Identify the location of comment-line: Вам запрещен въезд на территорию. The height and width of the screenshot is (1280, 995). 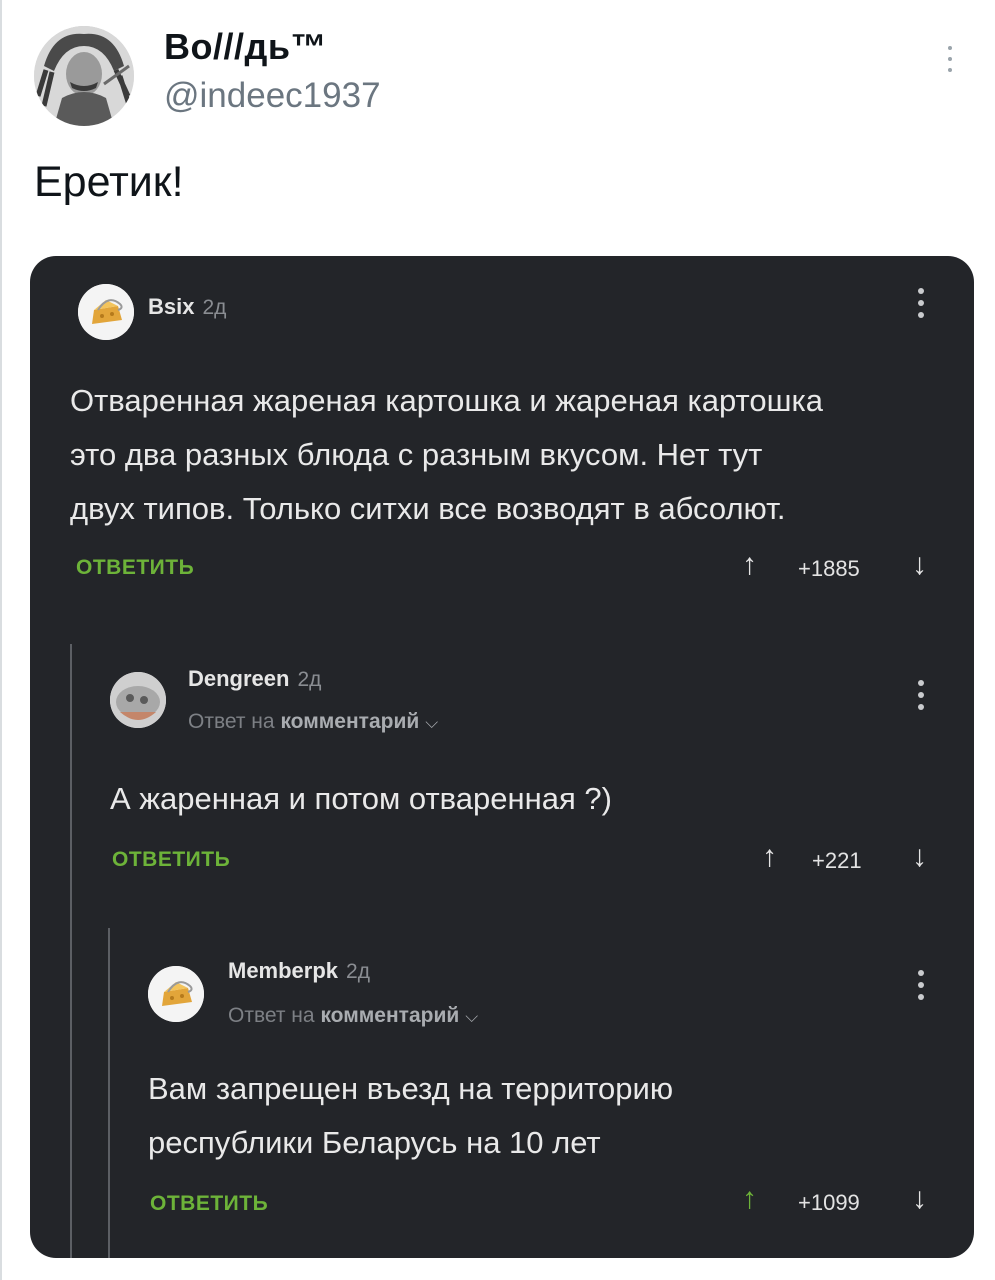
(411, 1088).